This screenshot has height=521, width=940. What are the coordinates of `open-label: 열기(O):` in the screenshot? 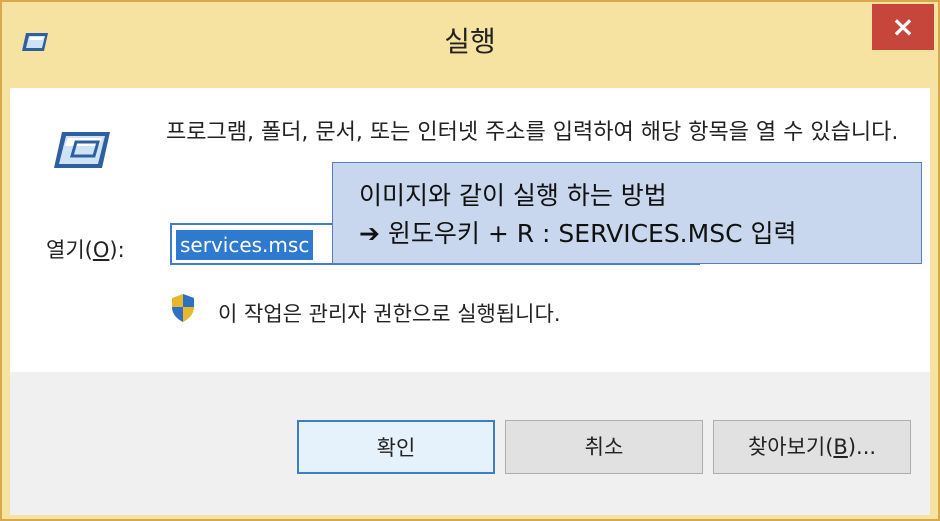 It's located at (85, 249).